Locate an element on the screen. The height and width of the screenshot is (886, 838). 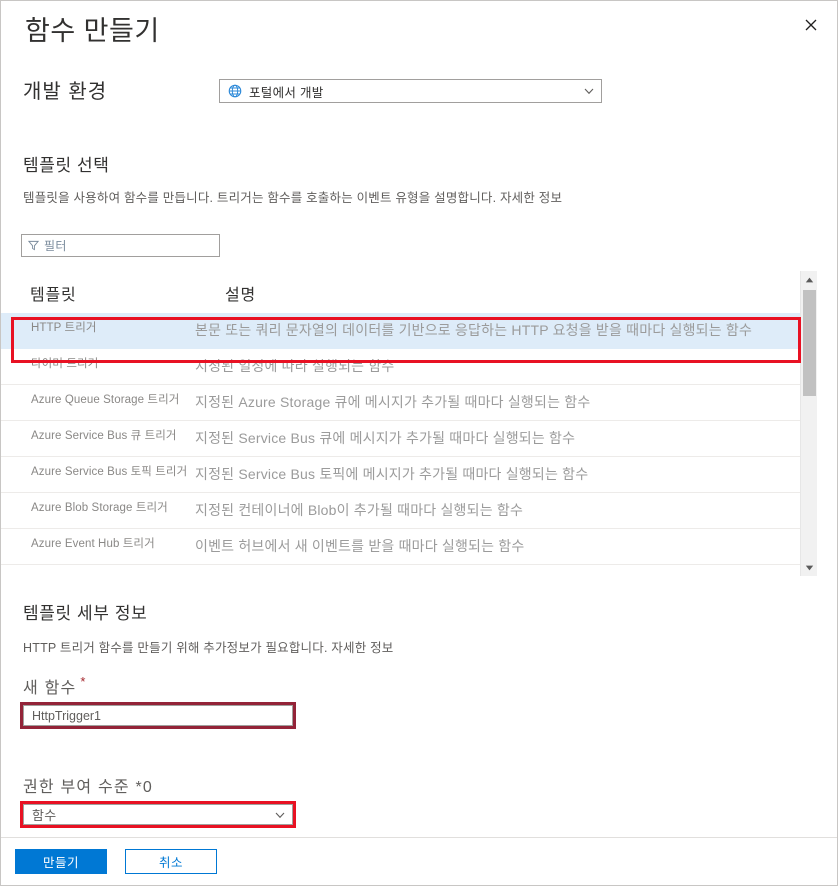
new-function-label: 새 함수 * is located at coordinates (55, 686).